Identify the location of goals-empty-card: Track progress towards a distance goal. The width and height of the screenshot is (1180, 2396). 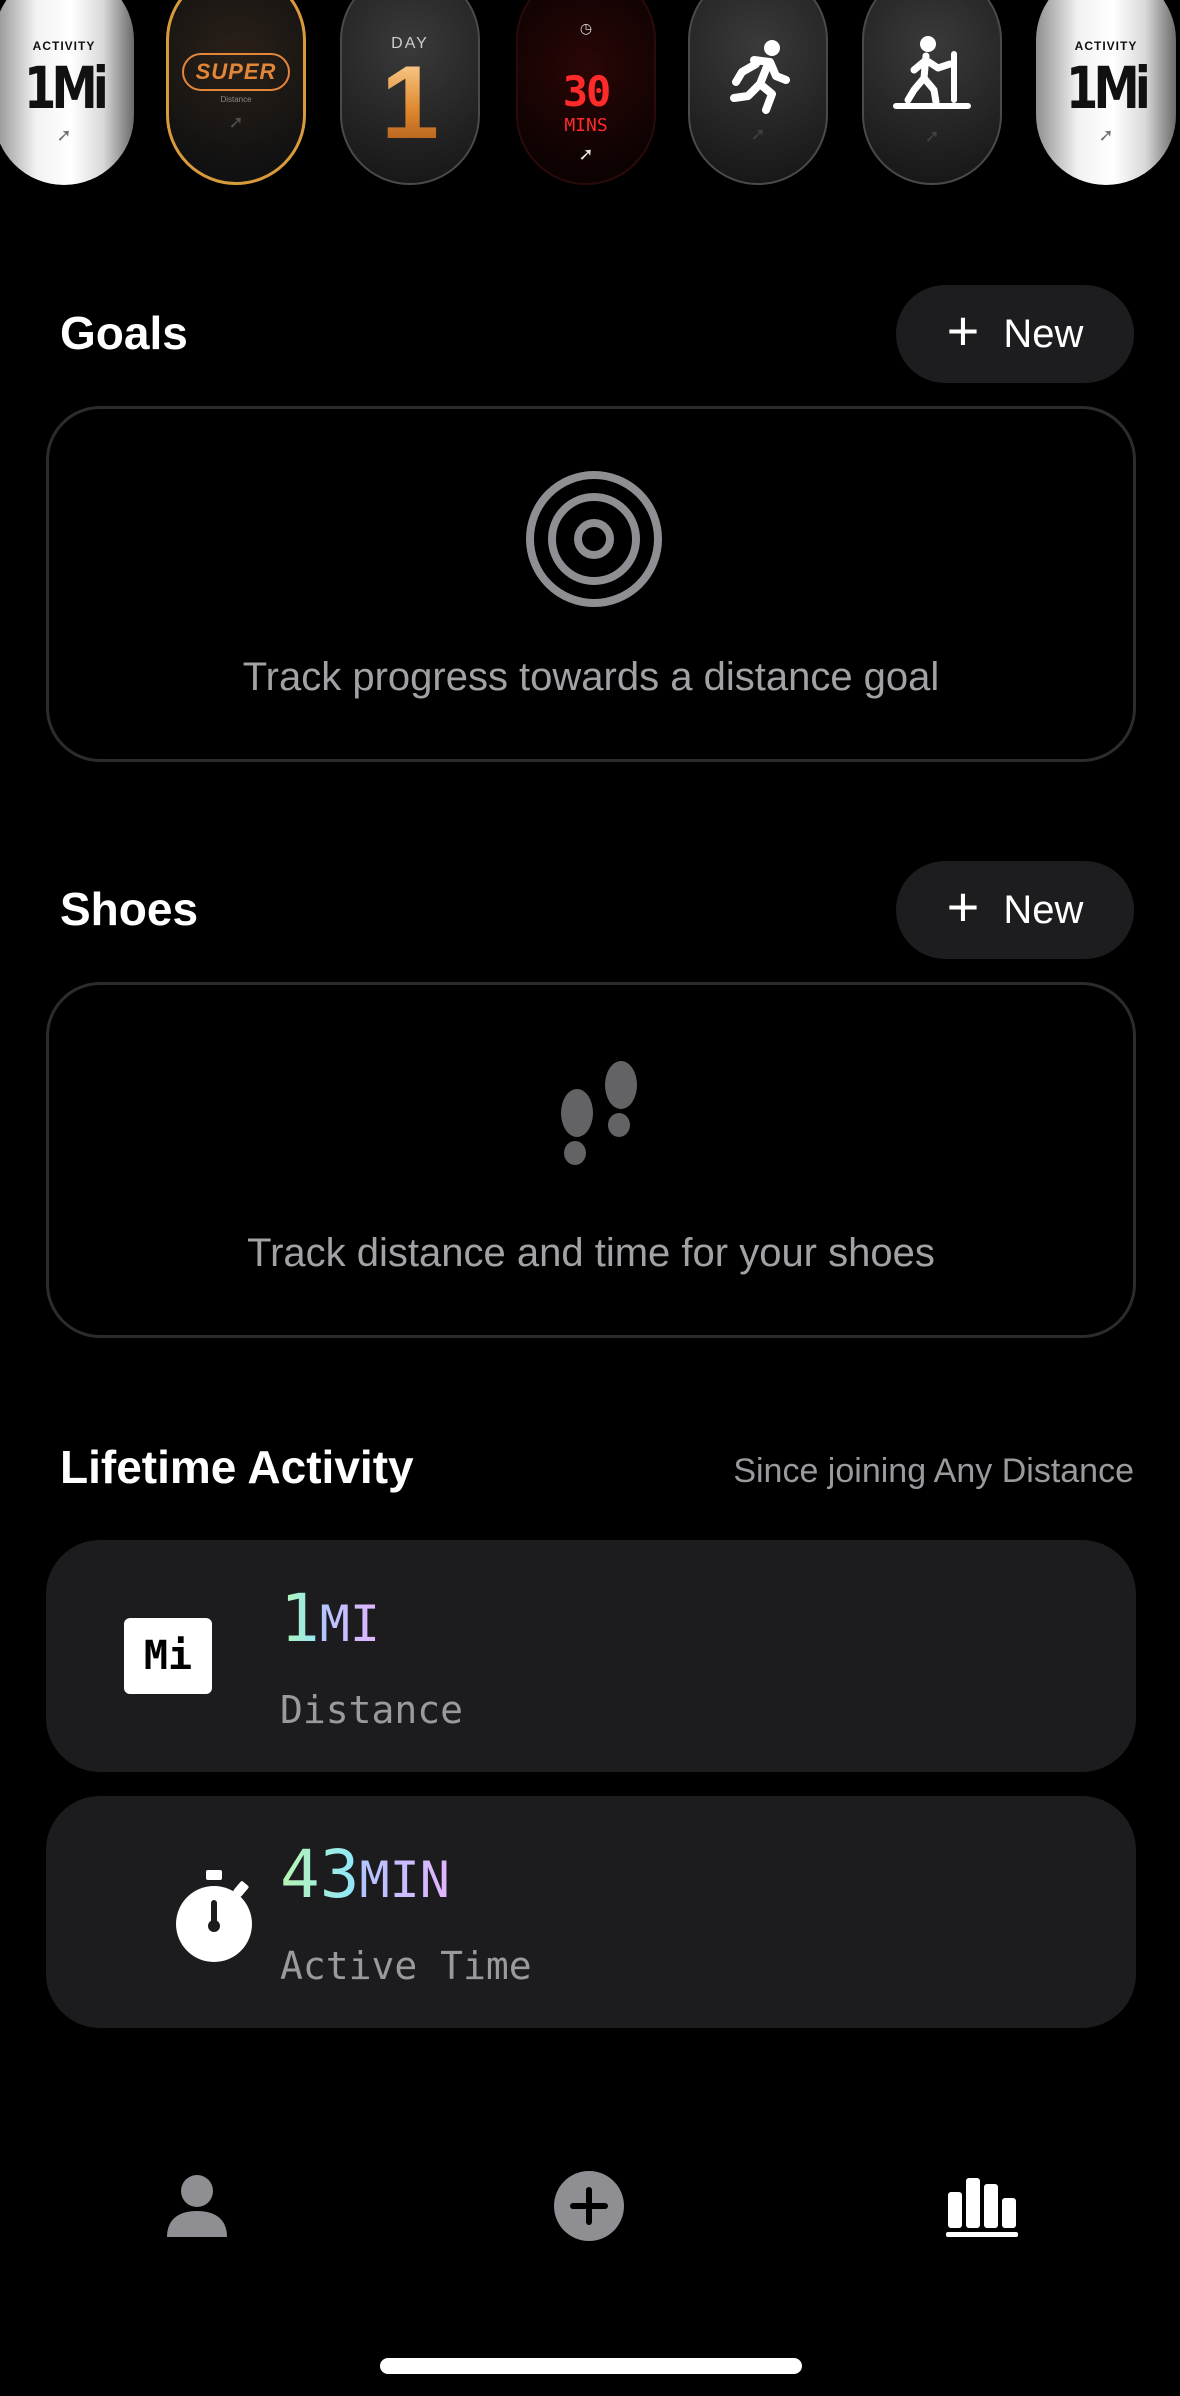
(591, 584).